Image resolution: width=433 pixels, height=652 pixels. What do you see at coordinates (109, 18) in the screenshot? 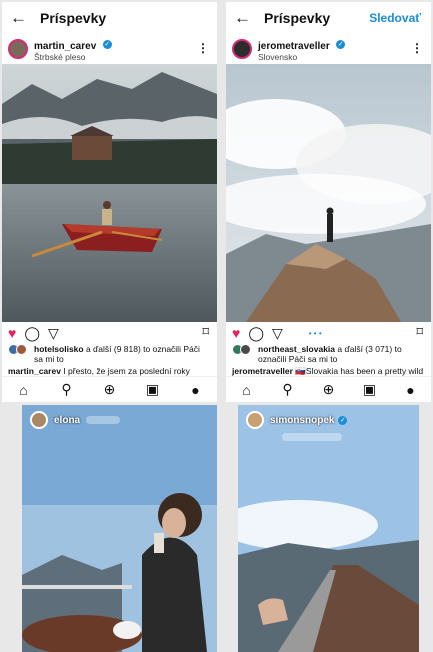
I see `top-bar: ← Príspevky` at bounding box center [109, 18].